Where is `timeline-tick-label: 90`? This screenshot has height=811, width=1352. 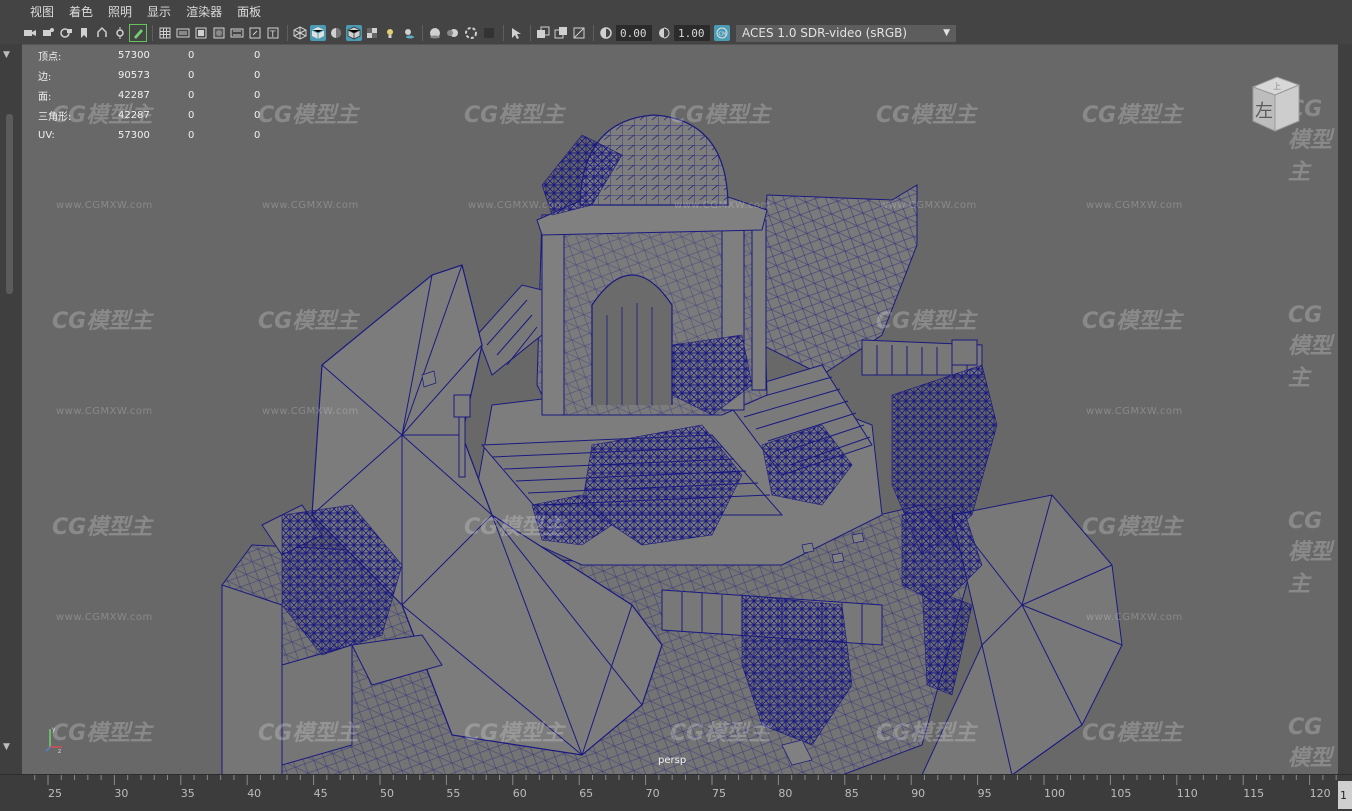 timeline-tick-label: 90 is located at coordinates (918, 793).